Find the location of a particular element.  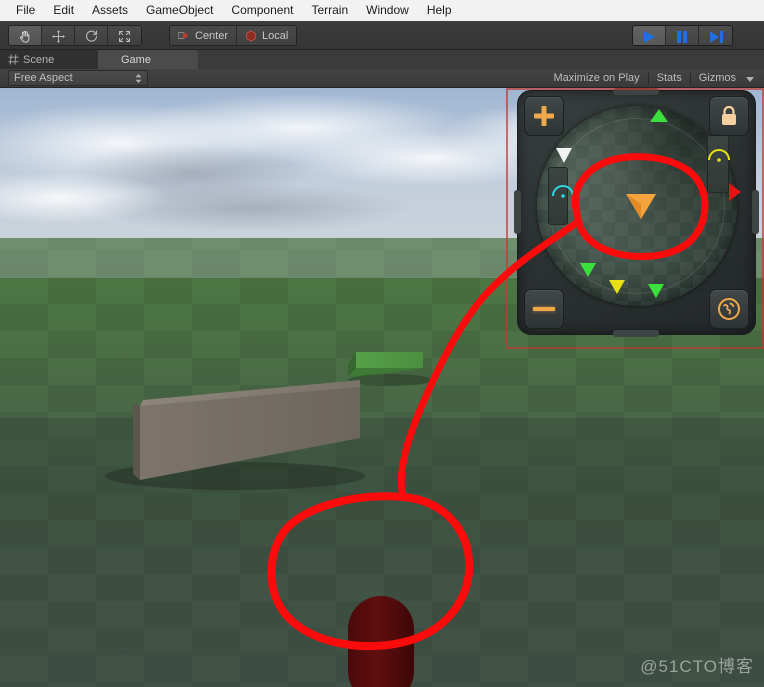

marker-cyan-arc is located at coordinates (563, 191).